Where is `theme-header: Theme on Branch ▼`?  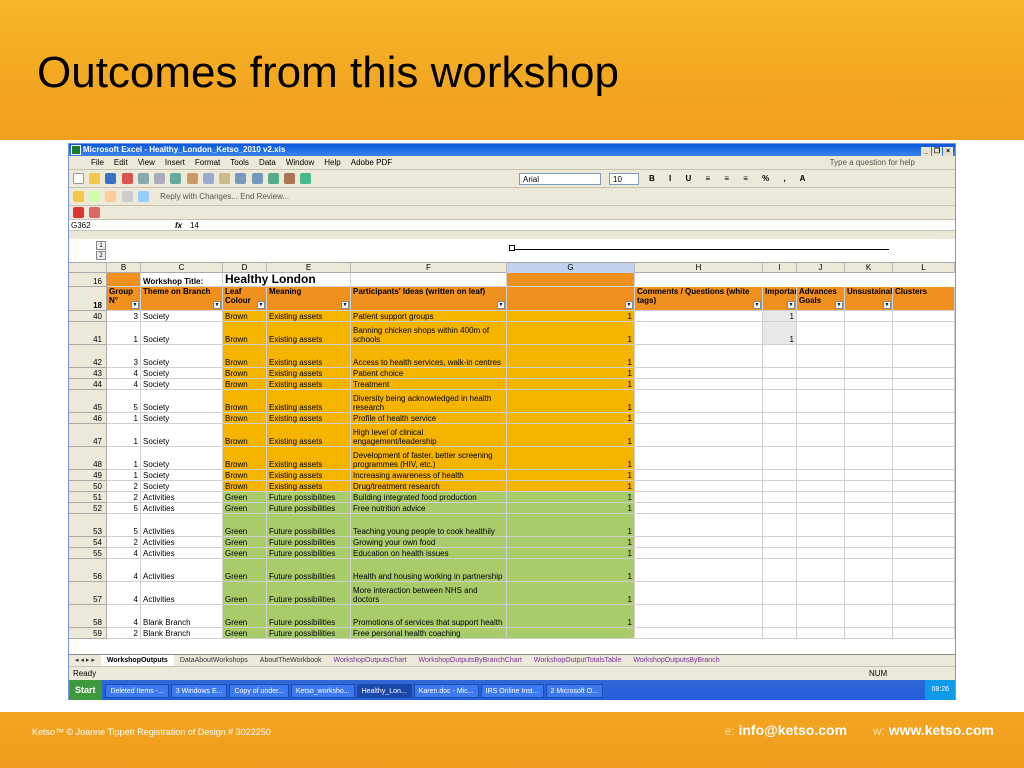 theme-header: Theme on Branch ▼ is located at coordinates (182, 299).